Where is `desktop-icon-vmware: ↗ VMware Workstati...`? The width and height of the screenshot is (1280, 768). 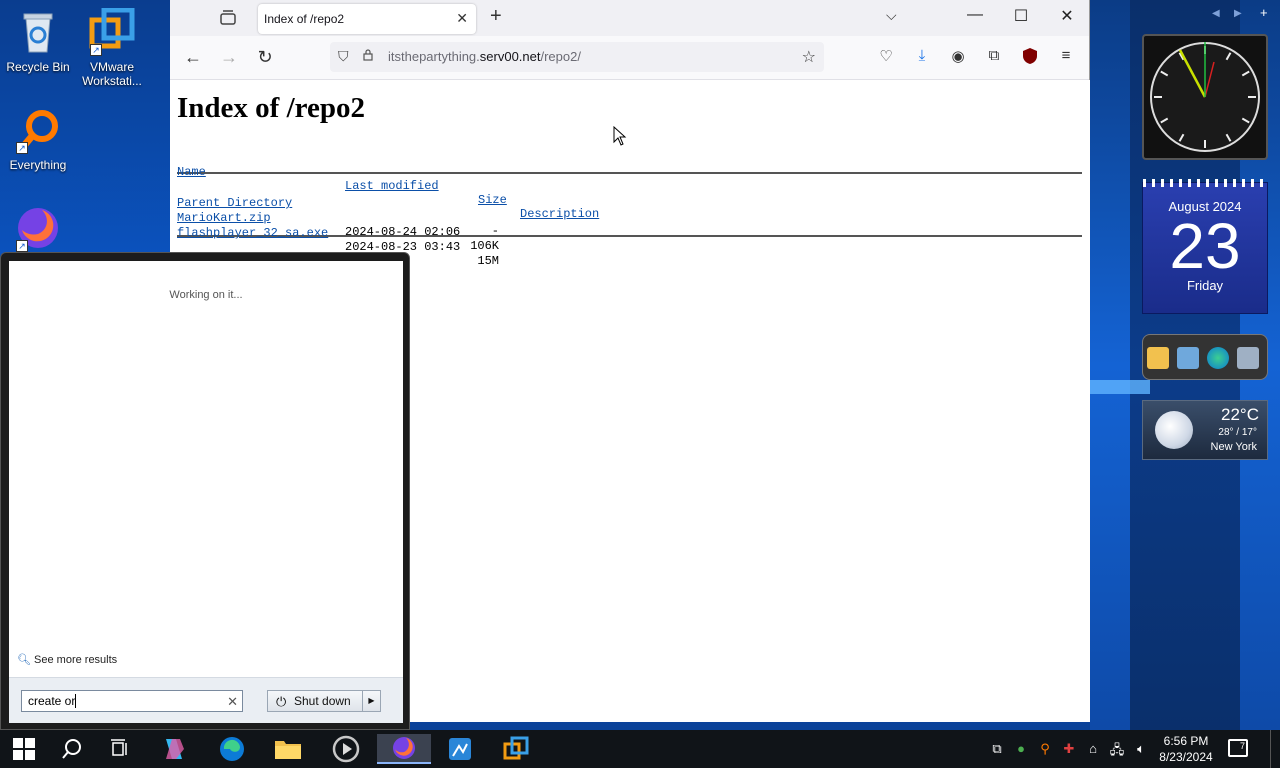
desktop-icon-vmware: ↗ VMware Workstati... is located at coordinates (112, 47).